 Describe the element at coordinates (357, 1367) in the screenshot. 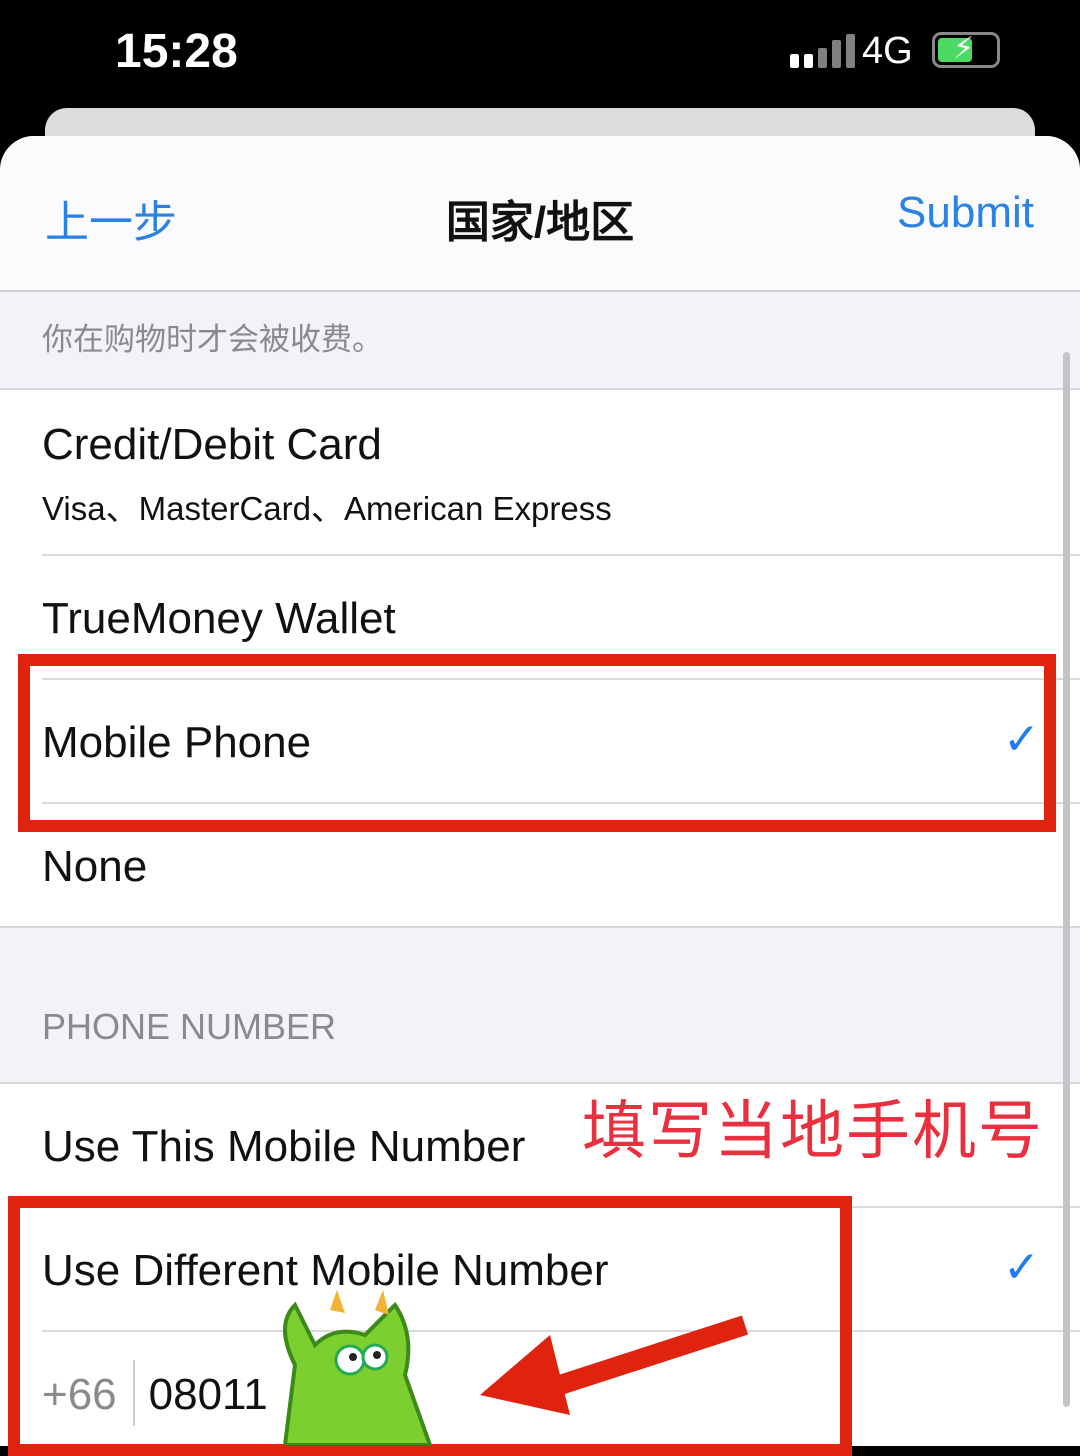

I see `sticker-monster` at that location.